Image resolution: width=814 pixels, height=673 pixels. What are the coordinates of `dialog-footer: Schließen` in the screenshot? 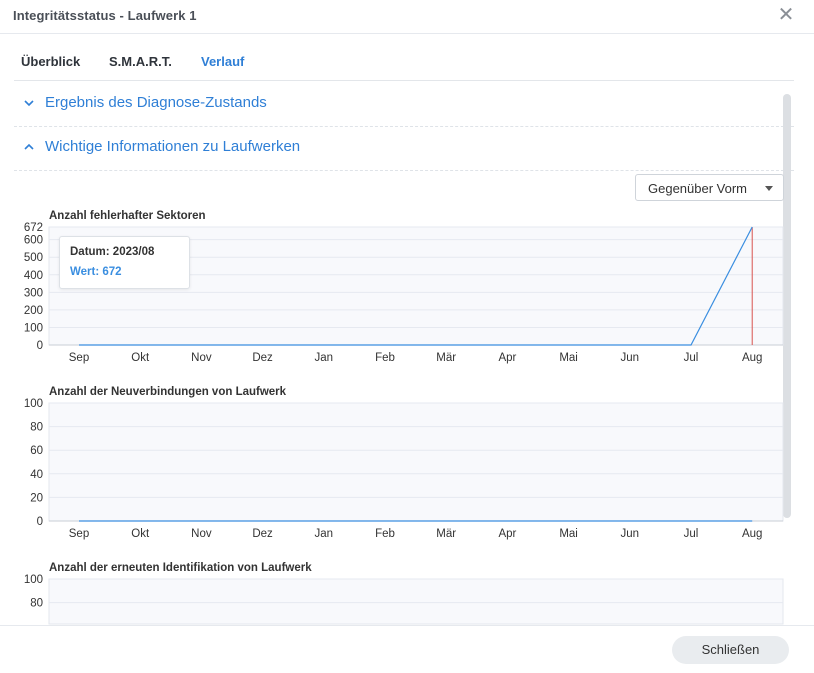 It's located at (407, 649).